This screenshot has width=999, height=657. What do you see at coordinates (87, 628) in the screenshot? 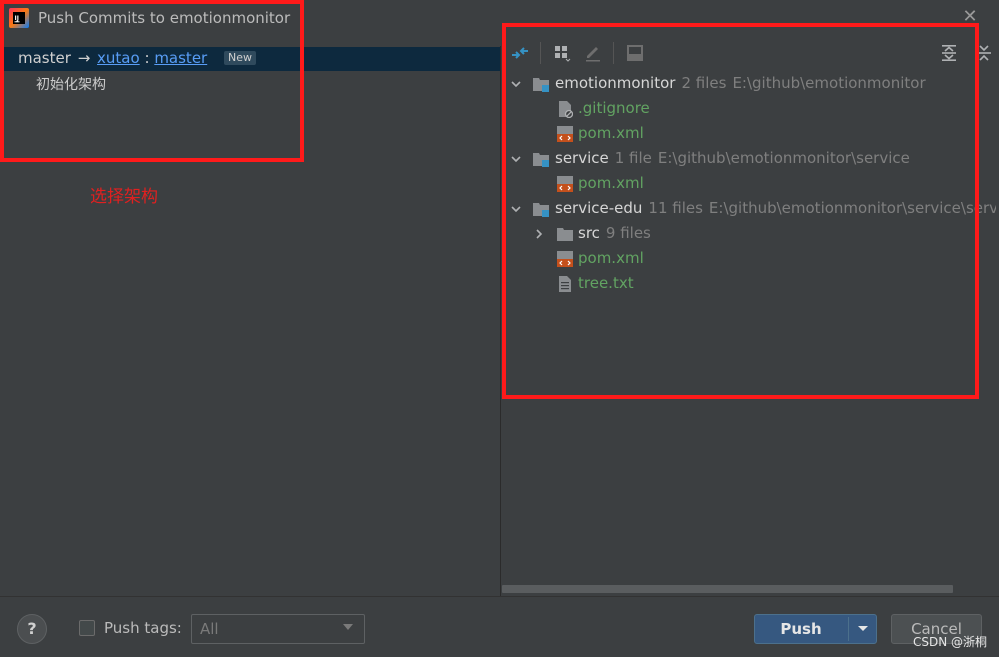
I see `push-tags-checkbox` at bounding box center [87, 628].